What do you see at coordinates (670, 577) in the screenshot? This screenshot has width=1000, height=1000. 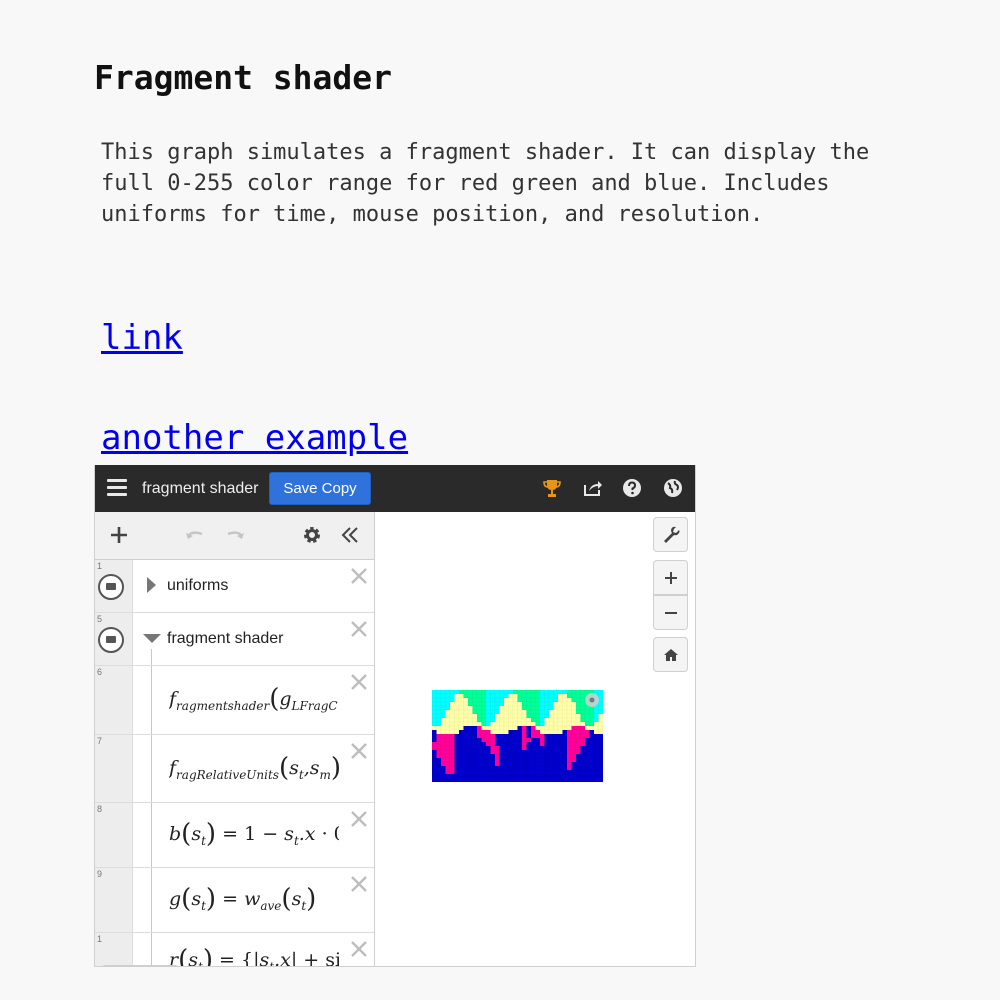 I see `zoom-in-button` at bounding box center [670, 577].